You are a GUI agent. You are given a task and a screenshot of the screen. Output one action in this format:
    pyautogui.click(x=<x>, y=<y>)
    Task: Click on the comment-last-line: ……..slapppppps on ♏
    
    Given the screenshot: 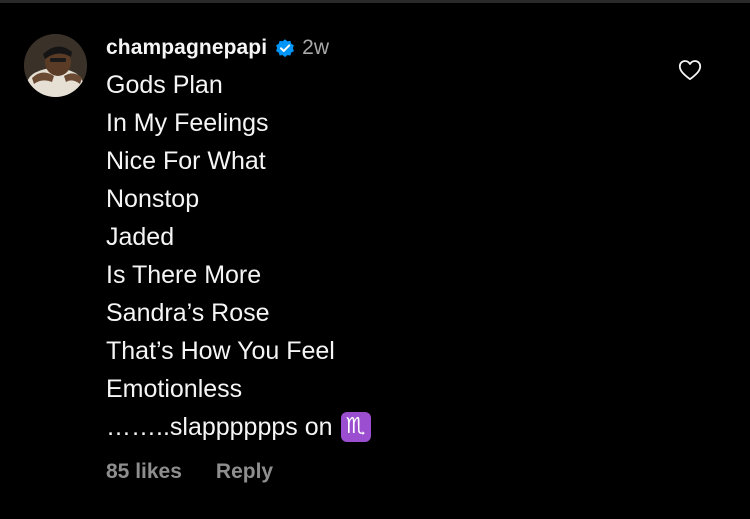 What is the action you would take?
    pyautogui.click(x=386, y=427)
    